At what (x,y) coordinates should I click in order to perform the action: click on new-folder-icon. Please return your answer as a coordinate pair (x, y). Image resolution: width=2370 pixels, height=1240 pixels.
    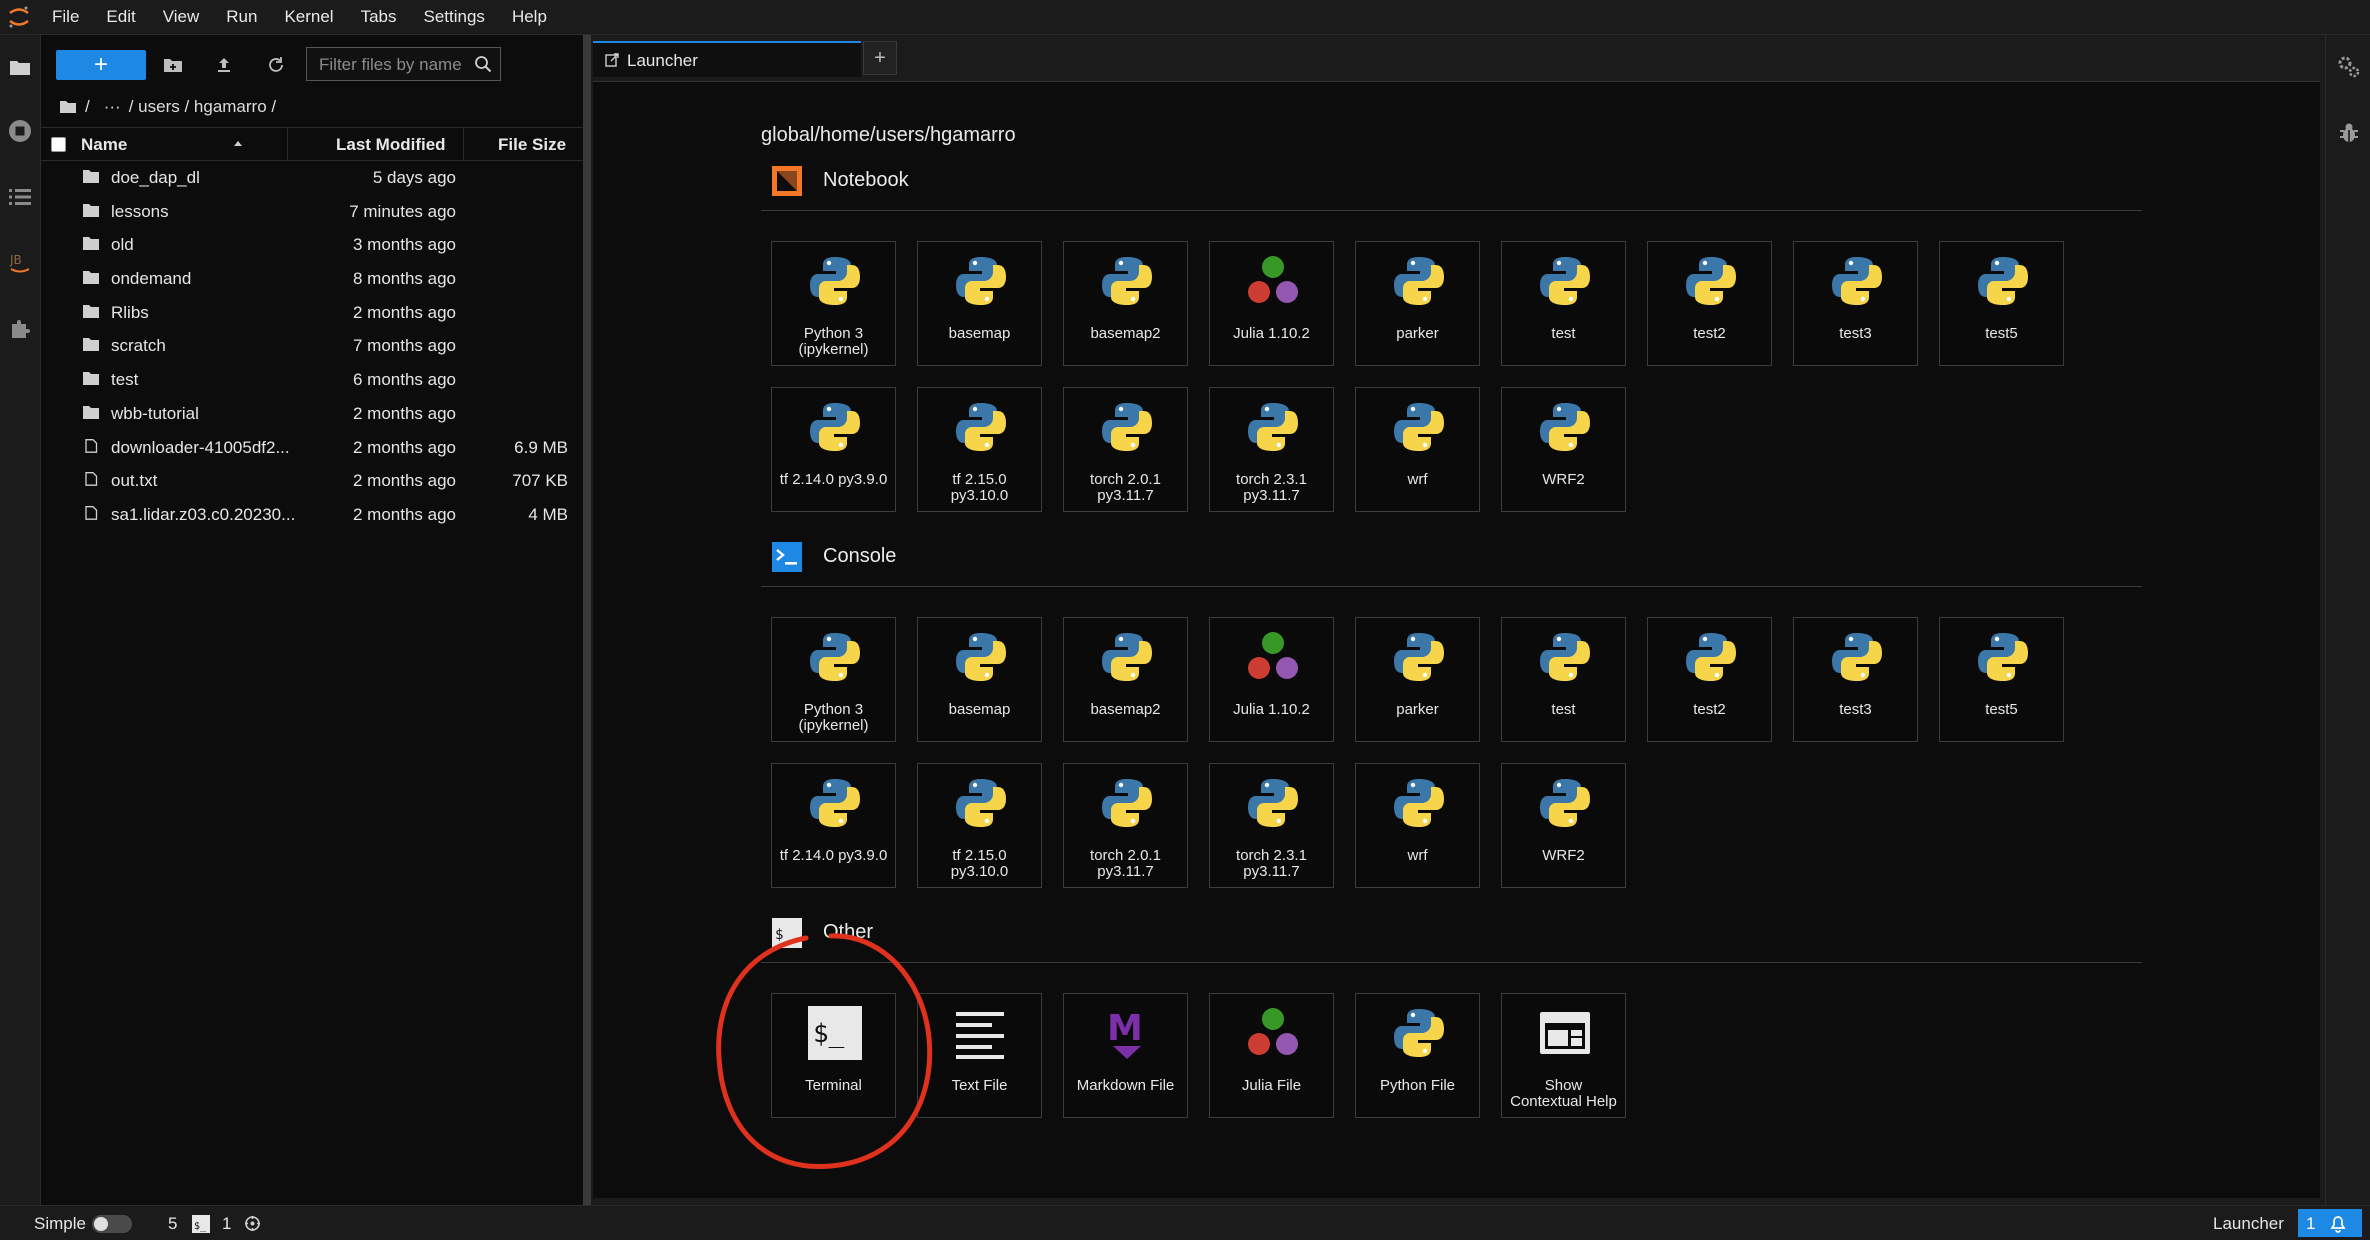
    Looking at the image, I should click on (173, 65).